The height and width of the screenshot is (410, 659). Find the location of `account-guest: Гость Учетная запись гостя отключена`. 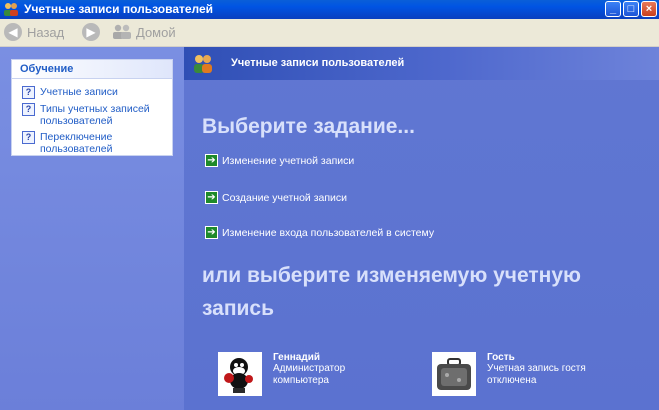

account-guest: Гость Учетная запись гостя отключена is located at coordinates (519, 374).